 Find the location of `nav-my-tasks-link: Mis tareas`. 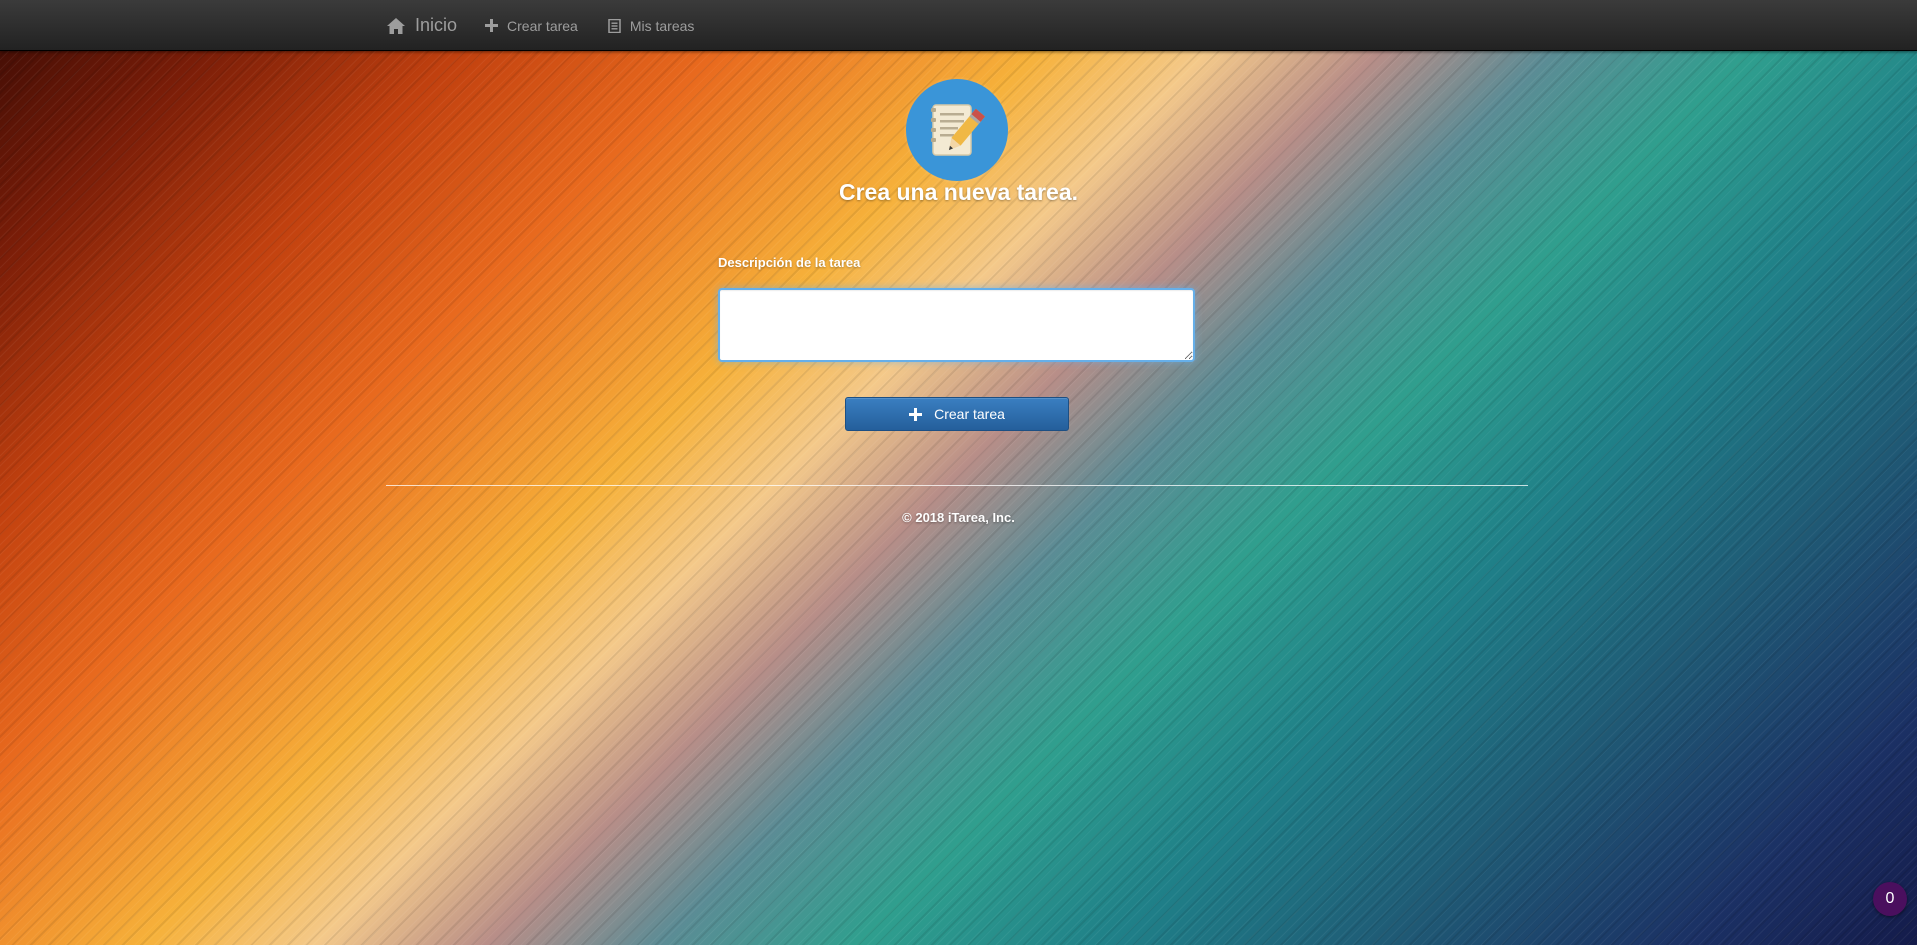

nav-my-tasks-link: Mis tareas is located at coordinates (651, 25).